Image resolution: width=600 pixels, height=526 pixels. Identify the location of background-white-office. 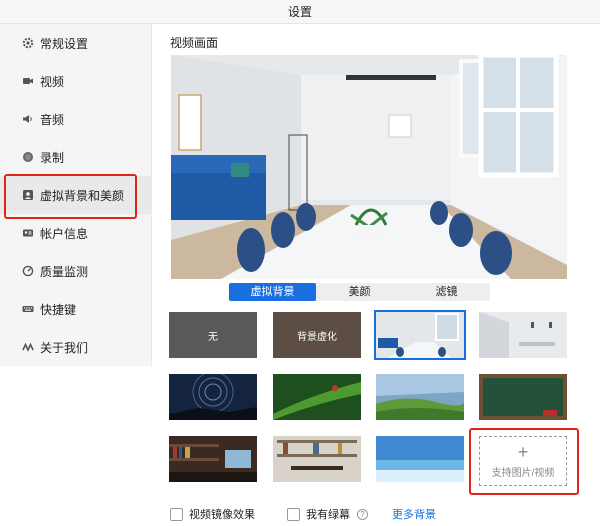
(523, 335).